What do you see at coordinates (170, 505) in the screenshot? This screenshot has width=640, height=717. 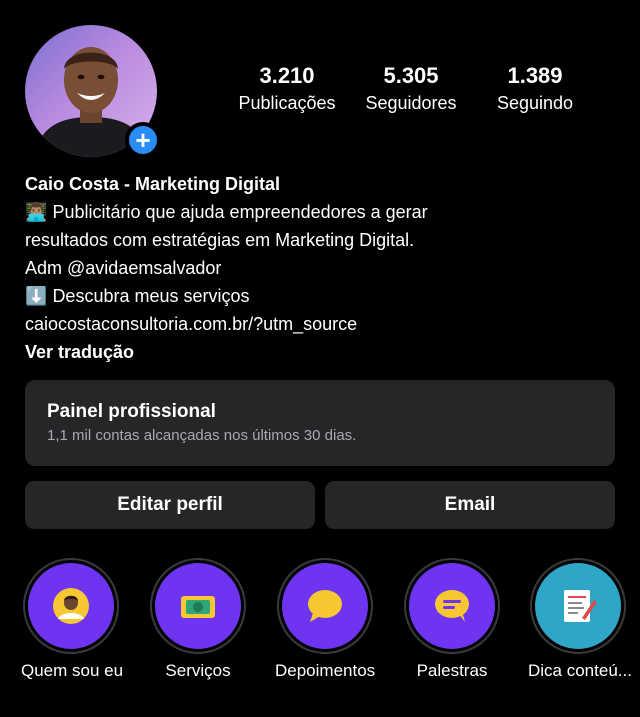 I see `edit-profile-button: Editar perfil` at bounding box center [170, 505].